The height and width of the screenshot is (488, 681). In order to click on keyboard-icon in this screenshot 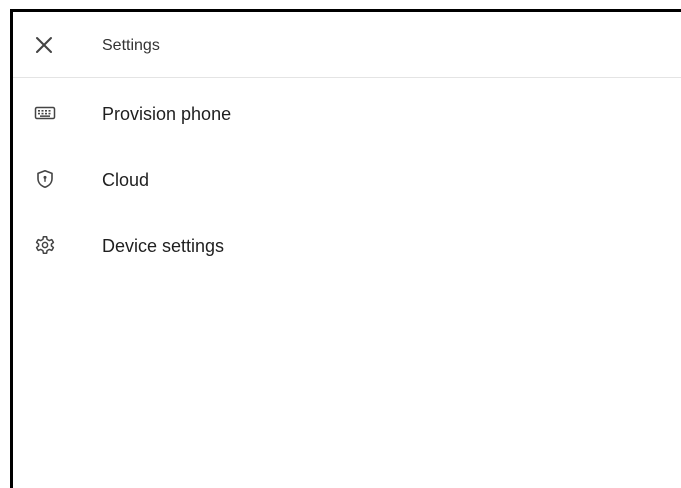, I will do `click(45, 113)`.